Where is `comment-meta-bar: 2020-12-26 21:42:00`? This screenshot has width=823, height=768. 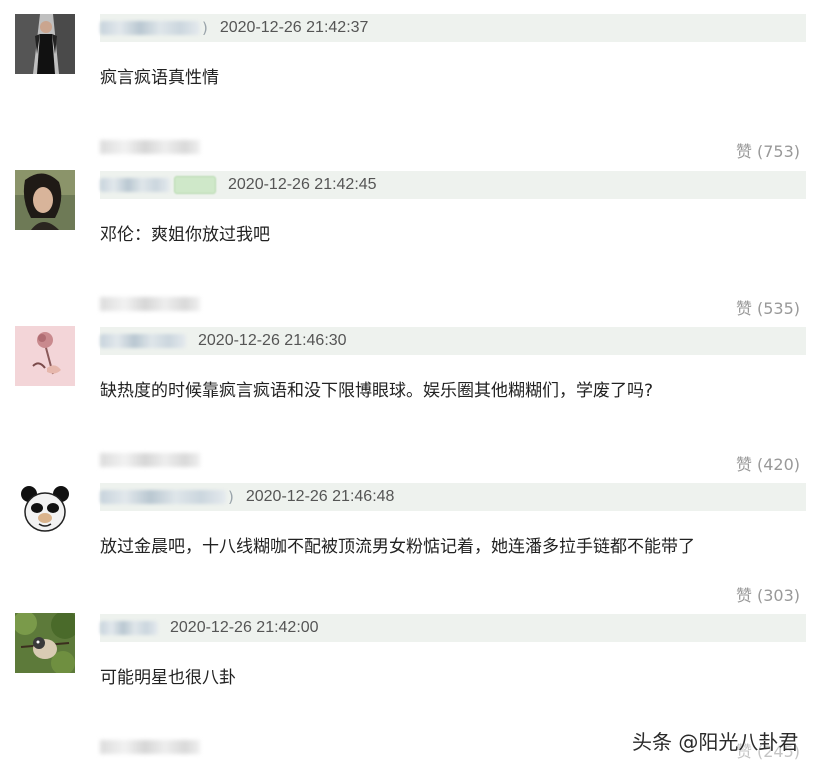 comment-meta-bar: 2020-12-26 21:42:00 is located at coordinates (453, 628).